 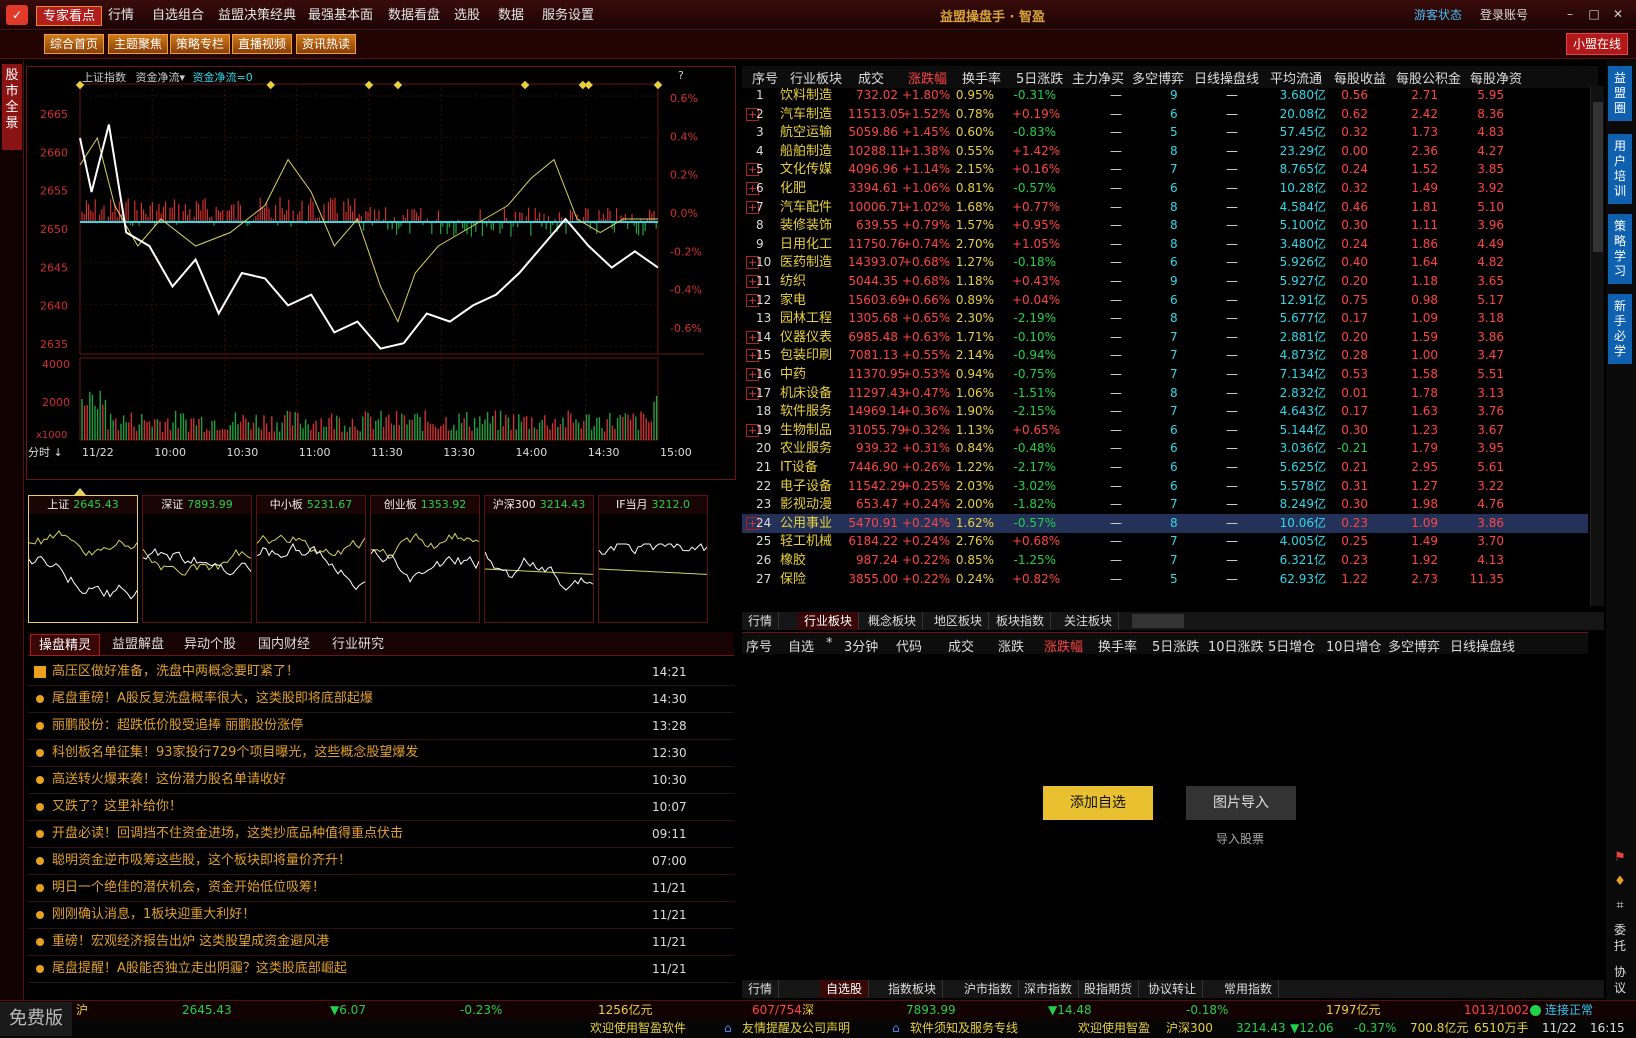 I want to click on index-card-4: 沪深300 3214.43, so click(x=539, y=559).